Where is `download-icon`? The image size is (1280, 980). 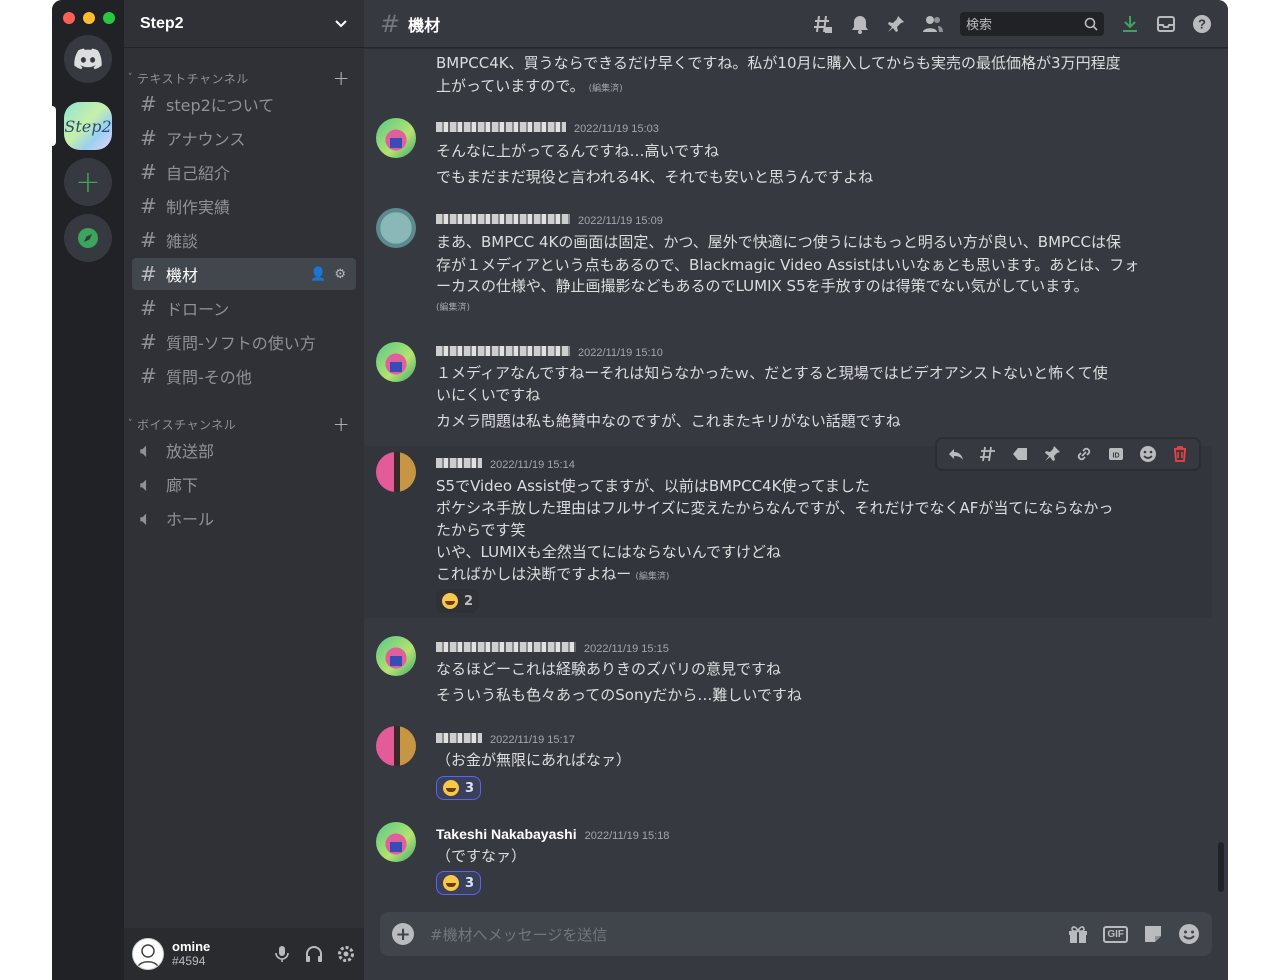 download-icon is located at coordinates (1130, 24).